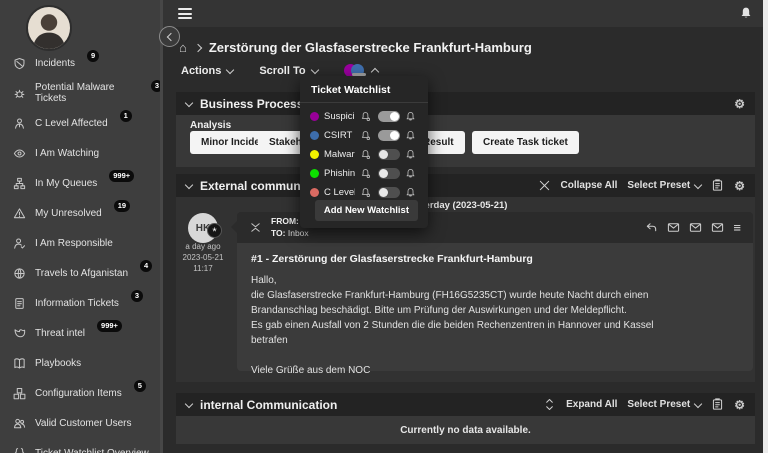 This screenshot has height=453, width=768. Describe the element at coordinates (359, 74) in the screenshot. I see `popup-drag-handle` at that location.